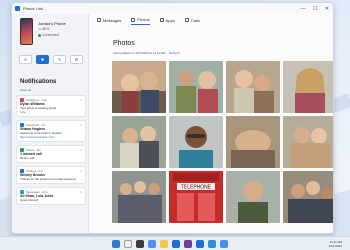  I want to click on tab-apps: Apps, so click(167, 21).